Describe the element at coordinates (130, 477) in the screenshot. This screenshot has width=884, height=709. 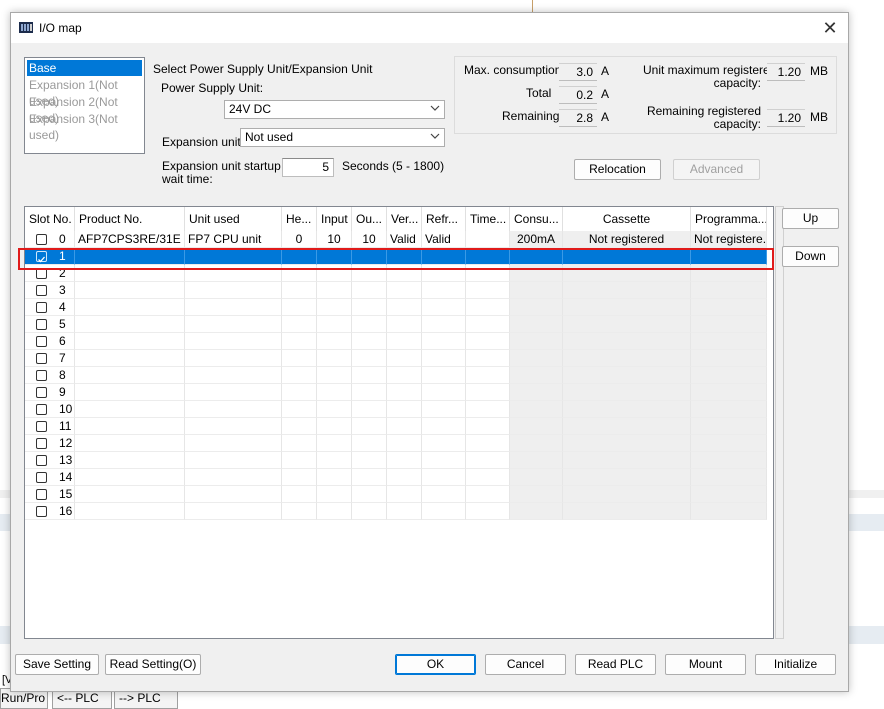
I see `row-14-product-cell` at that location.